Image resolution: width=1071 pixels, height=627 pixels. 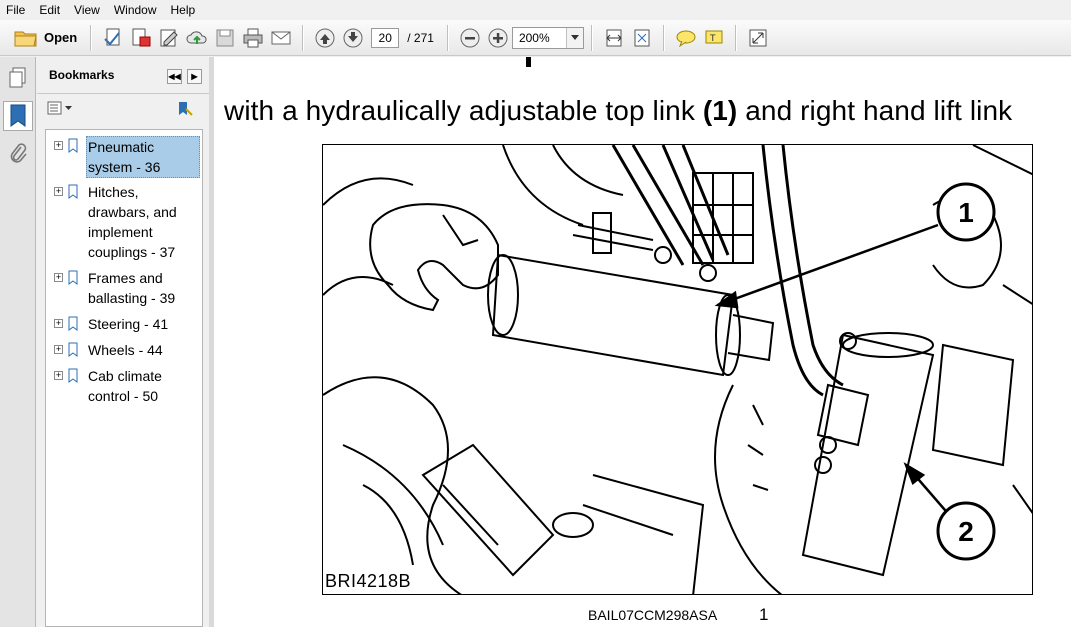 I want to click on expand-bookmark-button, so click(x=186, y=110).